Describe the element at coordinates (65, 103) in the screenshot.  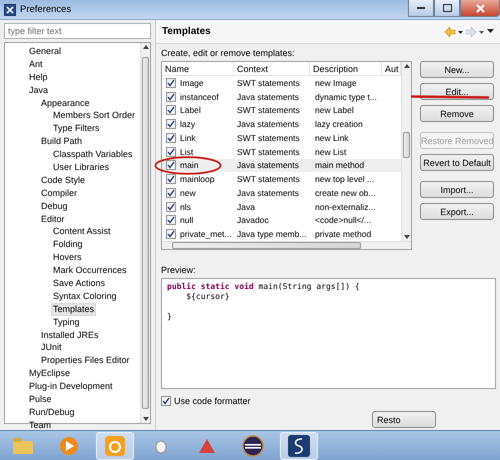
I see `tree-item: Appearance` at that location.